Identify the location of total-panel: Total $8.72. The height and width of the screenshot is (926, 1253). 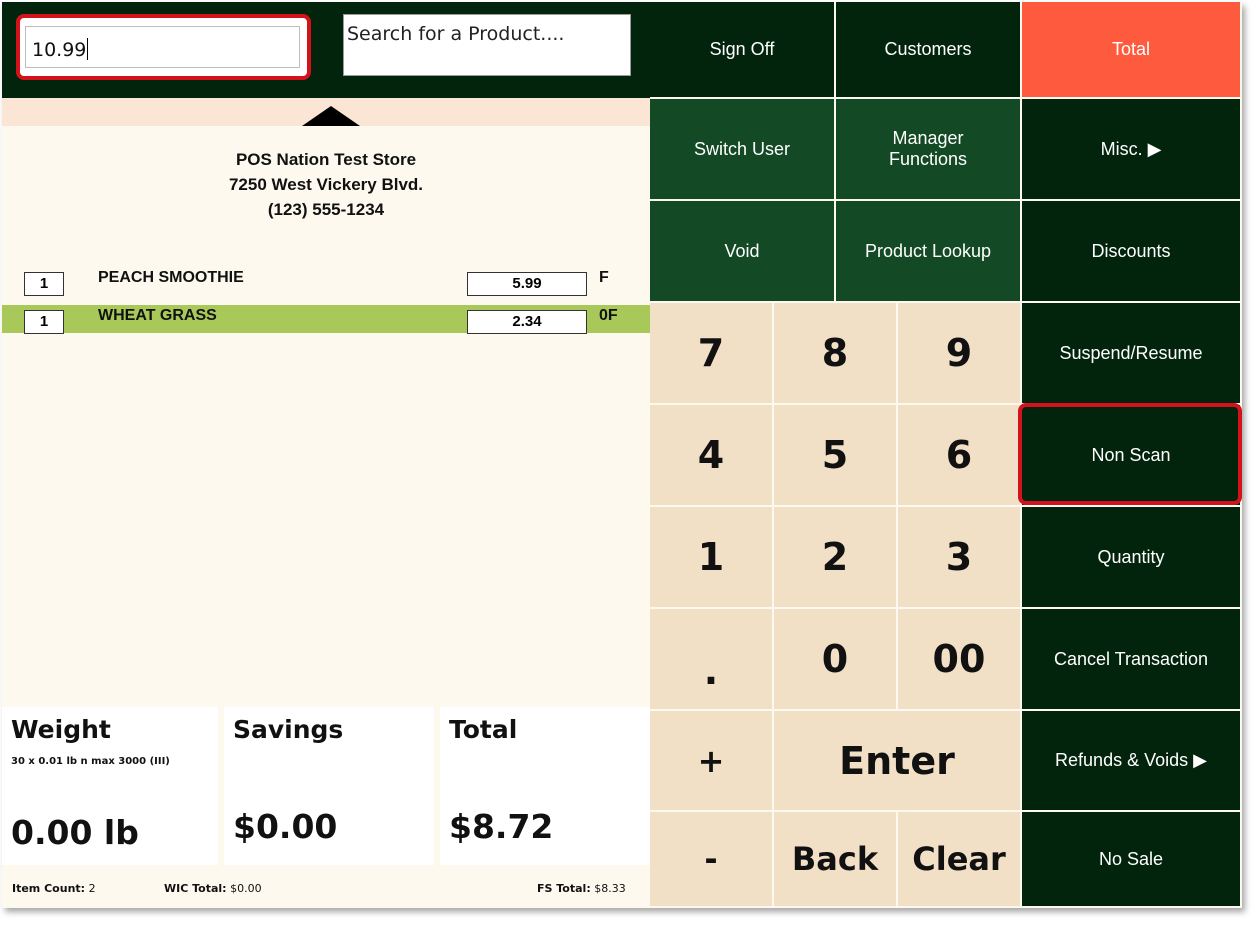
(545, 786).